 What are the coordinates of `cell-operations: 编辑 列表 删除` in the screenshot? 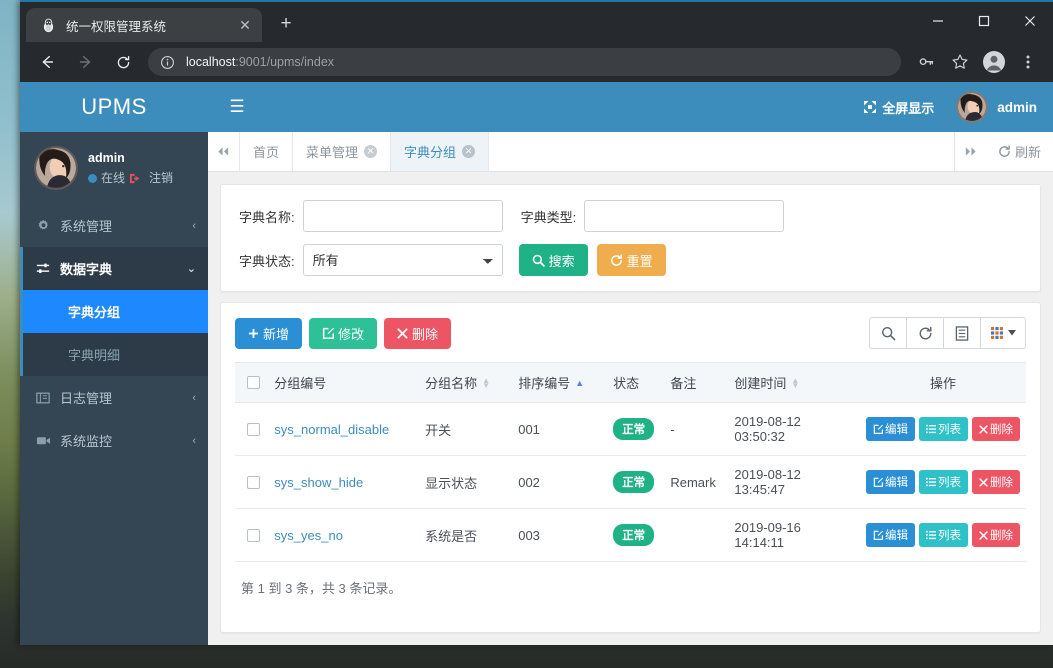 It's located at (943, 535).